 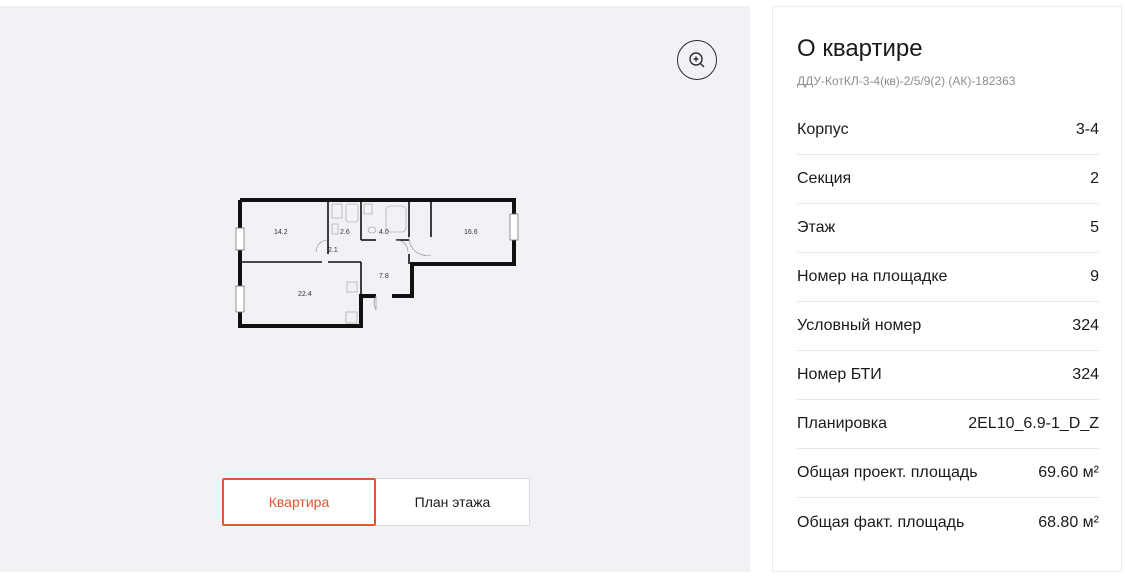 What do you see at coordinates (299, 502) in the screenshot?
I see `tab-apartment: Квартира` at bounding box center [299, 502].